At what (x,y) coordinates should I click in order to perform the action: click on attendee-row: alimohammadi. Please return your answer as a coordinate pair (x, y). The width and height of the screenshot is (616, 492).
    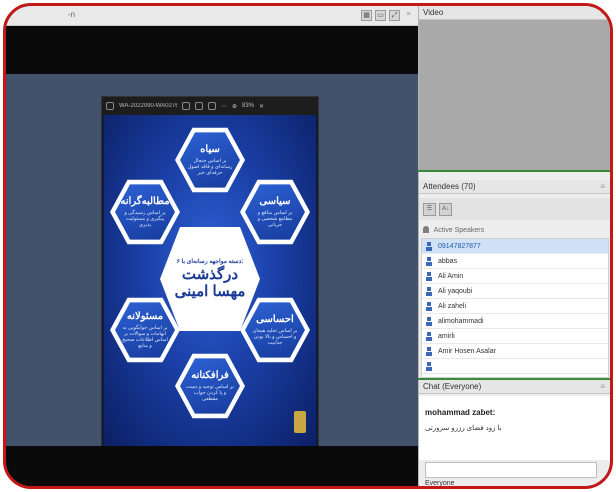
    Looking at the image, I should click on (515, 321).